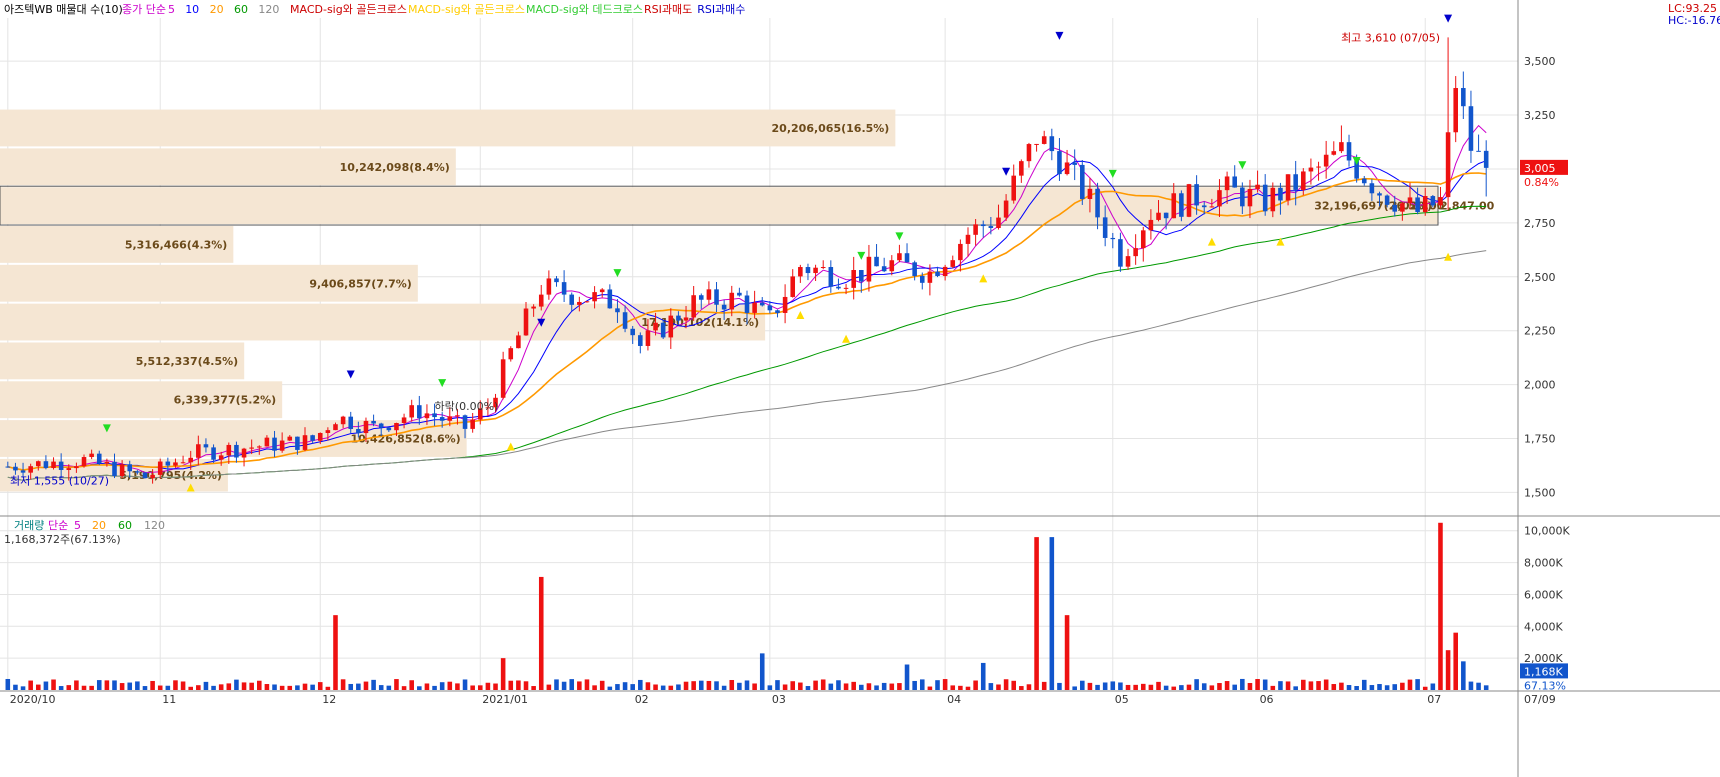 The width and height of the screenshot is (1720, 777). What do you see at coordinates (329, 699) in the screenshot?
I see `x-tick-label: 12` at bounding box center [329, 699].